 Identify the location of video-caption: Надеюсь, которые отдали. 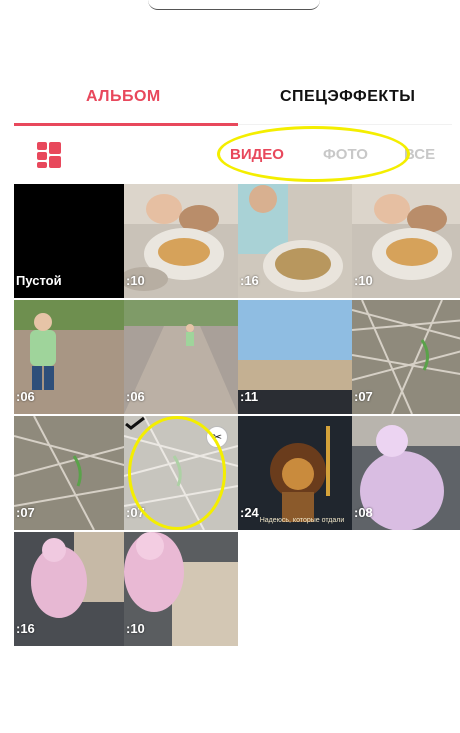
(302, 520).